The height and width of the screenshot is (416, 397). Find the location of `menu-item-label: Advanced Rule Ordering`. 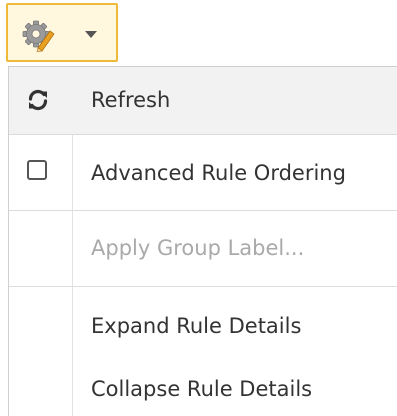

menu-item-label: Advanced Rule Ordering is located at coordinates (218, 173).